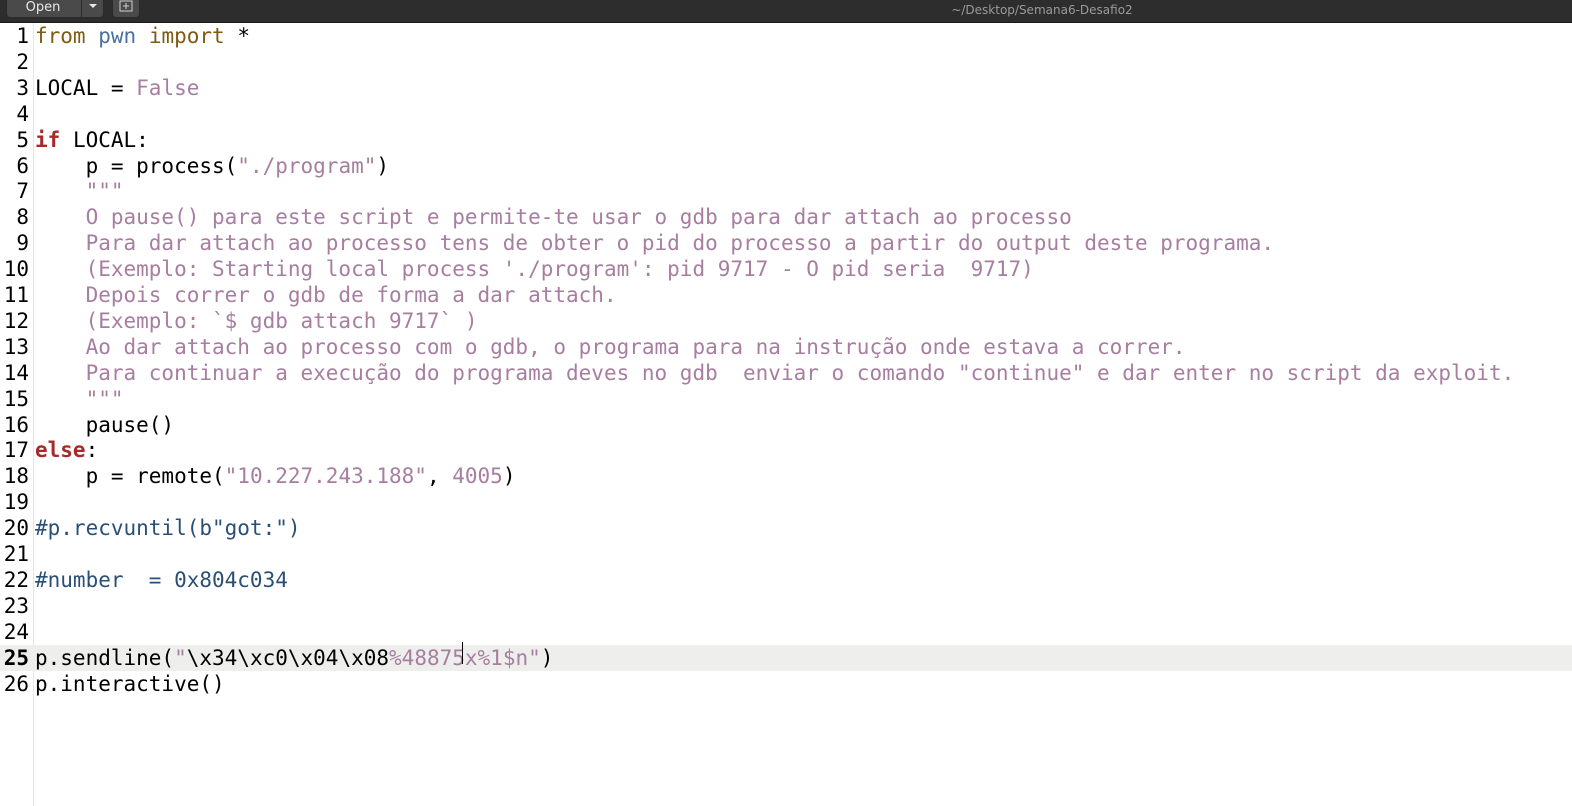 The height and width of the screenshot is (806, 1572). What do you see at coordinates (786, 606) in the screenshot?
I see `code-line: 23` at bounding box center [786, 606].